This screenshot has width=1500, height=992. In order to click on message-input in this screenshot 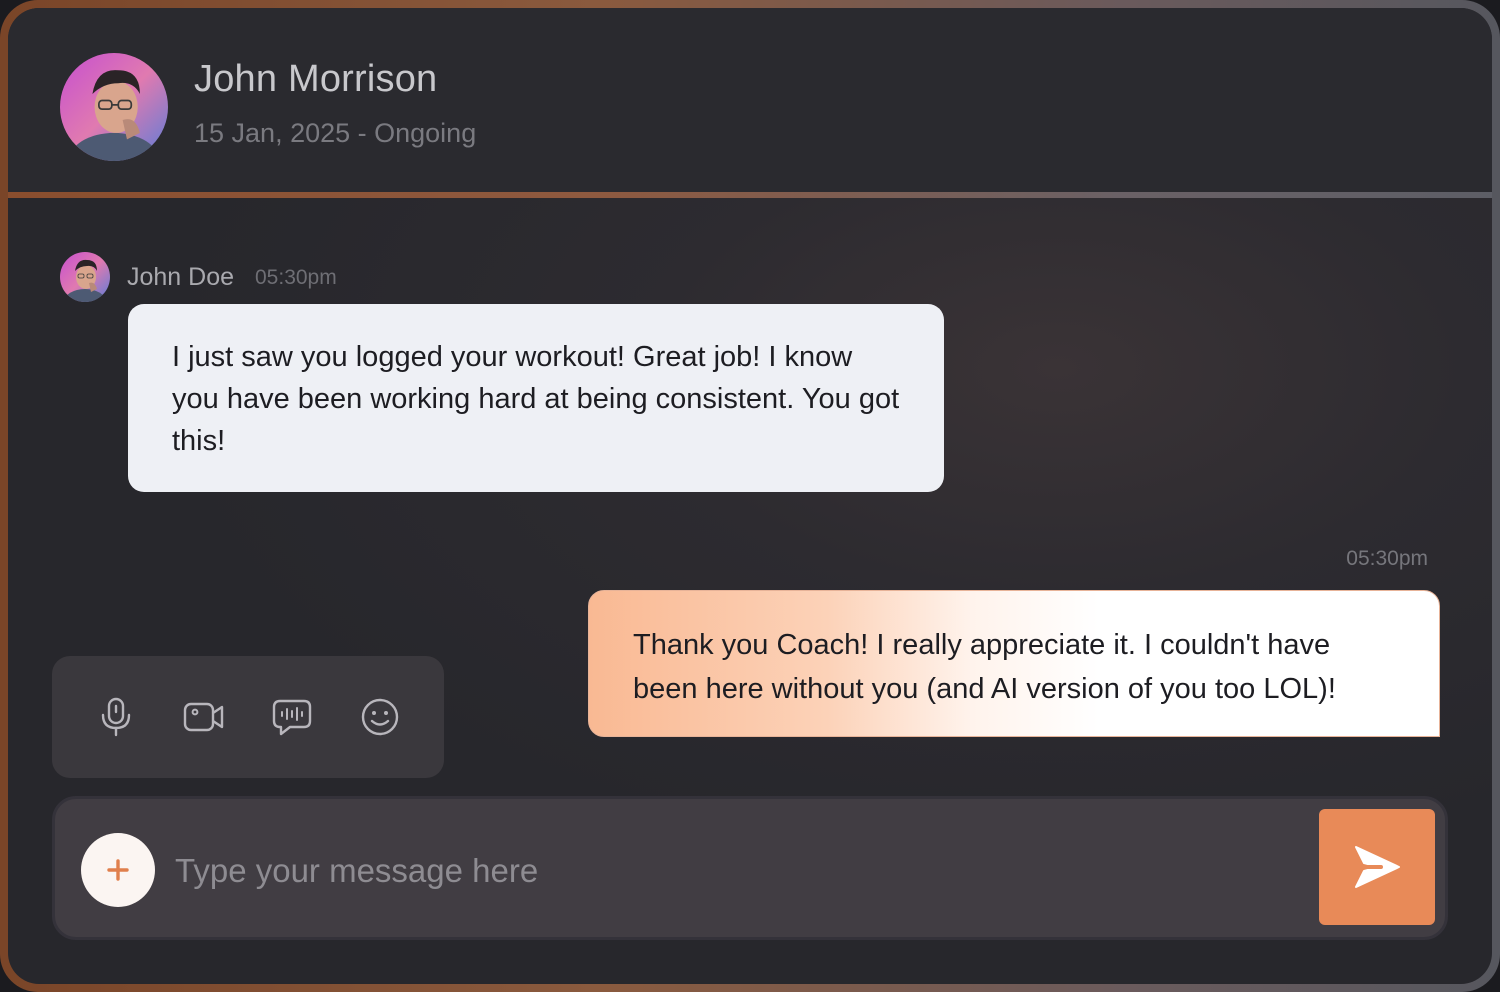, I will do `click(735, 871)`.